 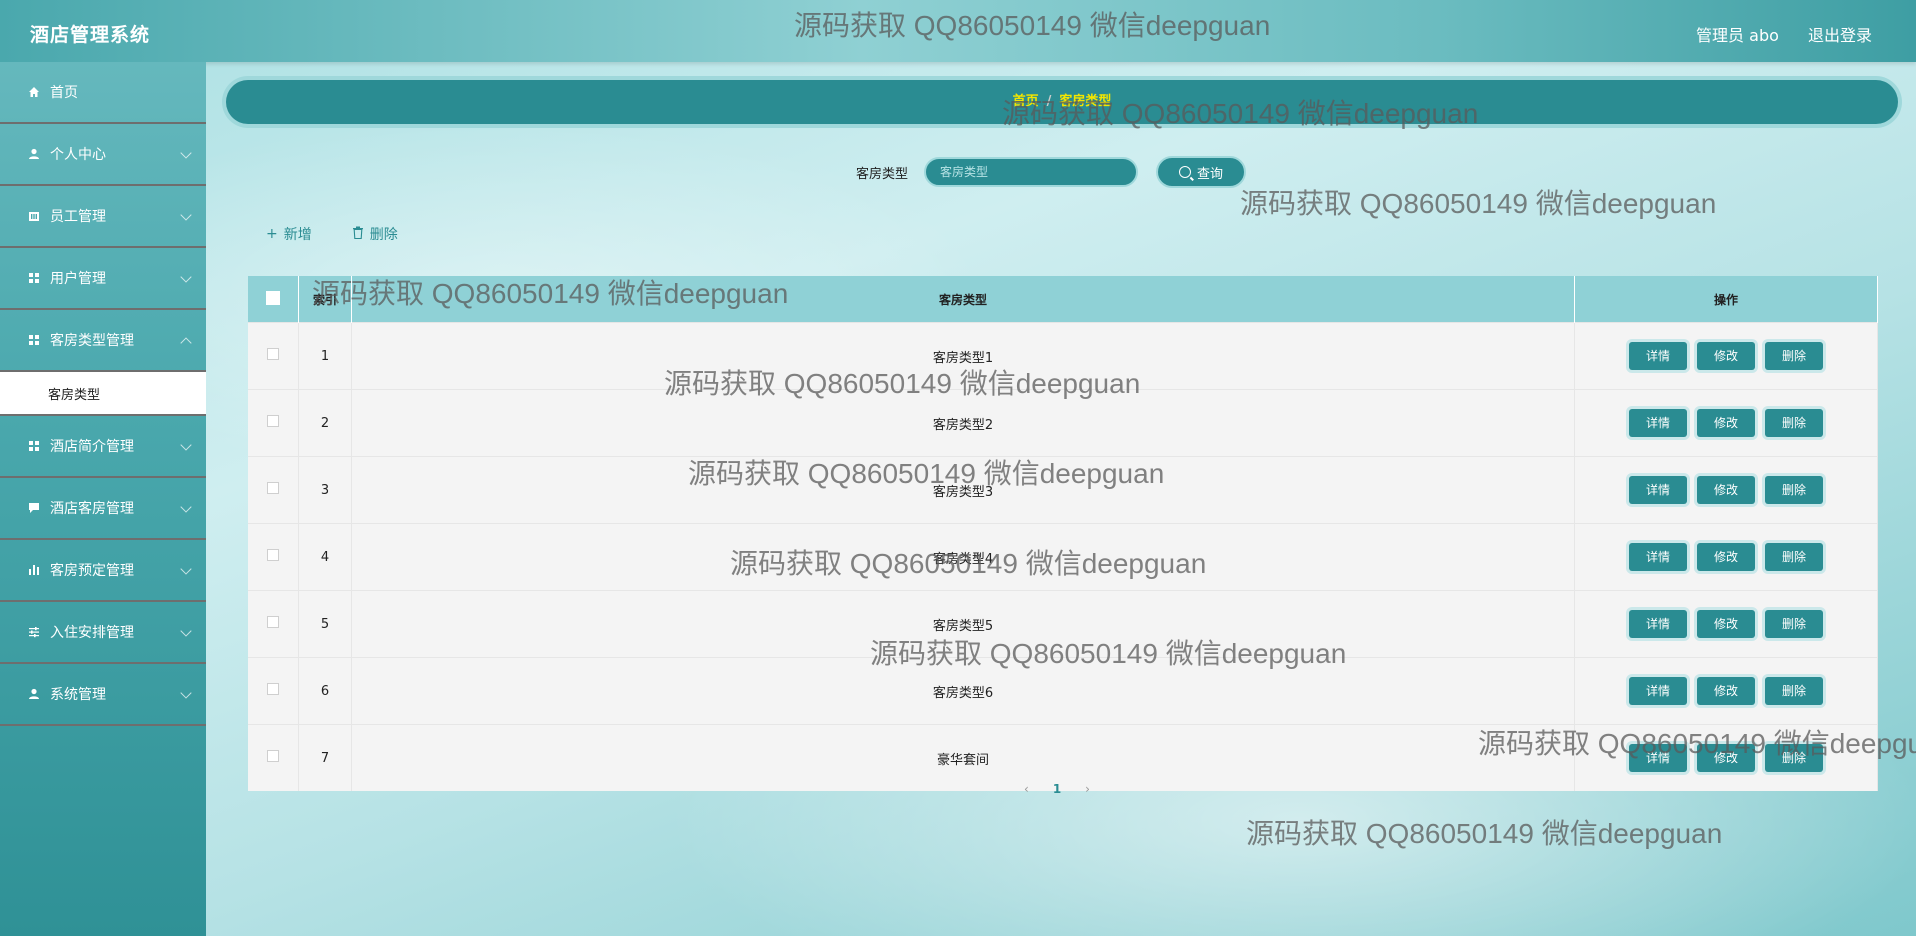 I want to click on sidebar-item-hotel-rooms: 酒店客房管理, so click(x=103, y=509).